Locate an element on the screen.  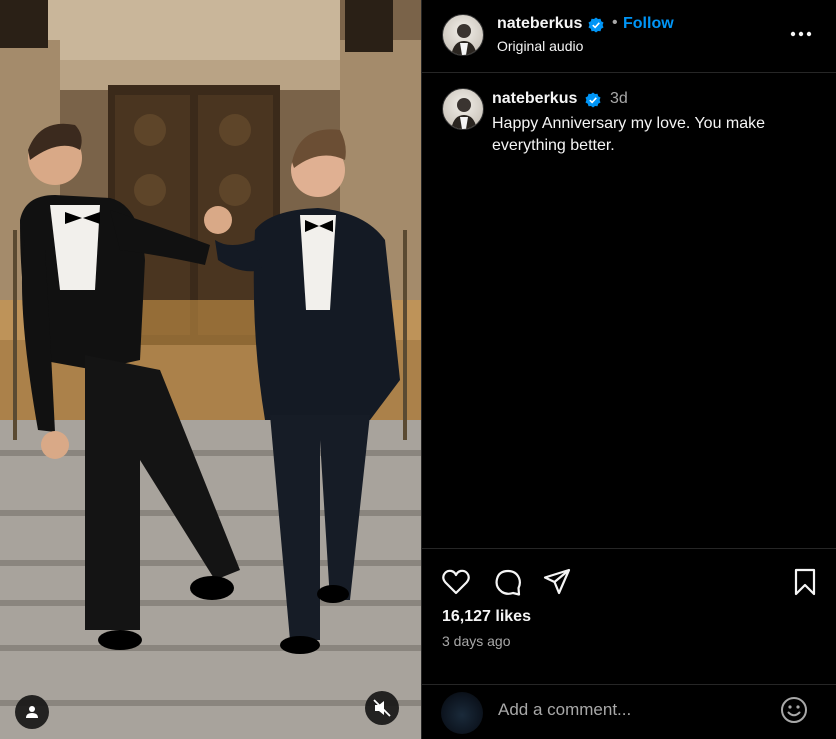
caption-author-avatar is located at coordinates (463, 109).